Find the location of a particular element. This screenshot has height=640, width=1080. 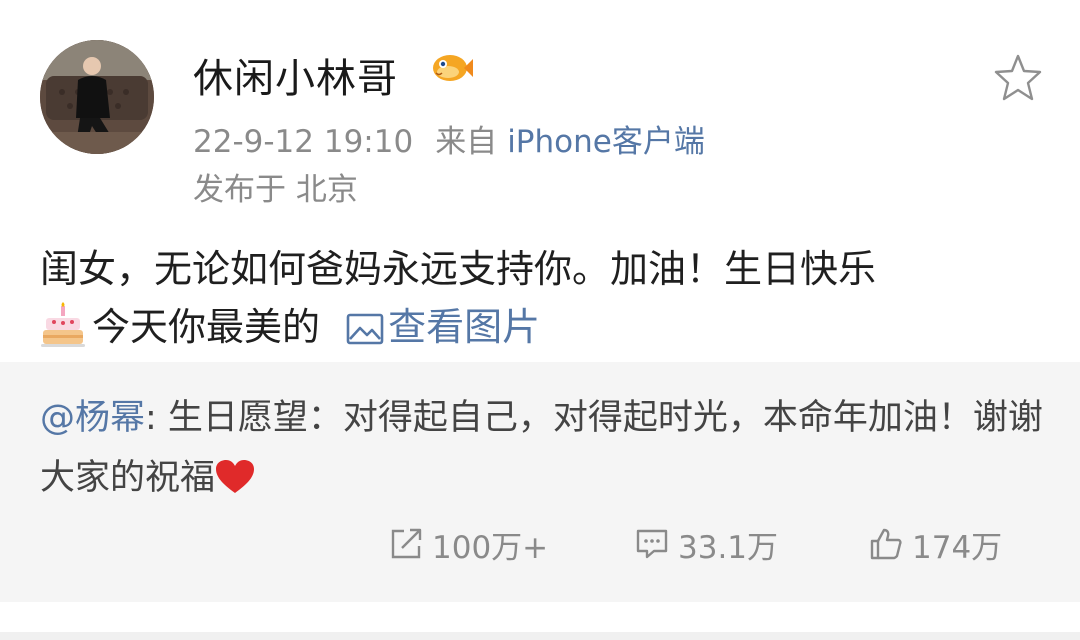

feed-separator is located at coordinates (540, 621).